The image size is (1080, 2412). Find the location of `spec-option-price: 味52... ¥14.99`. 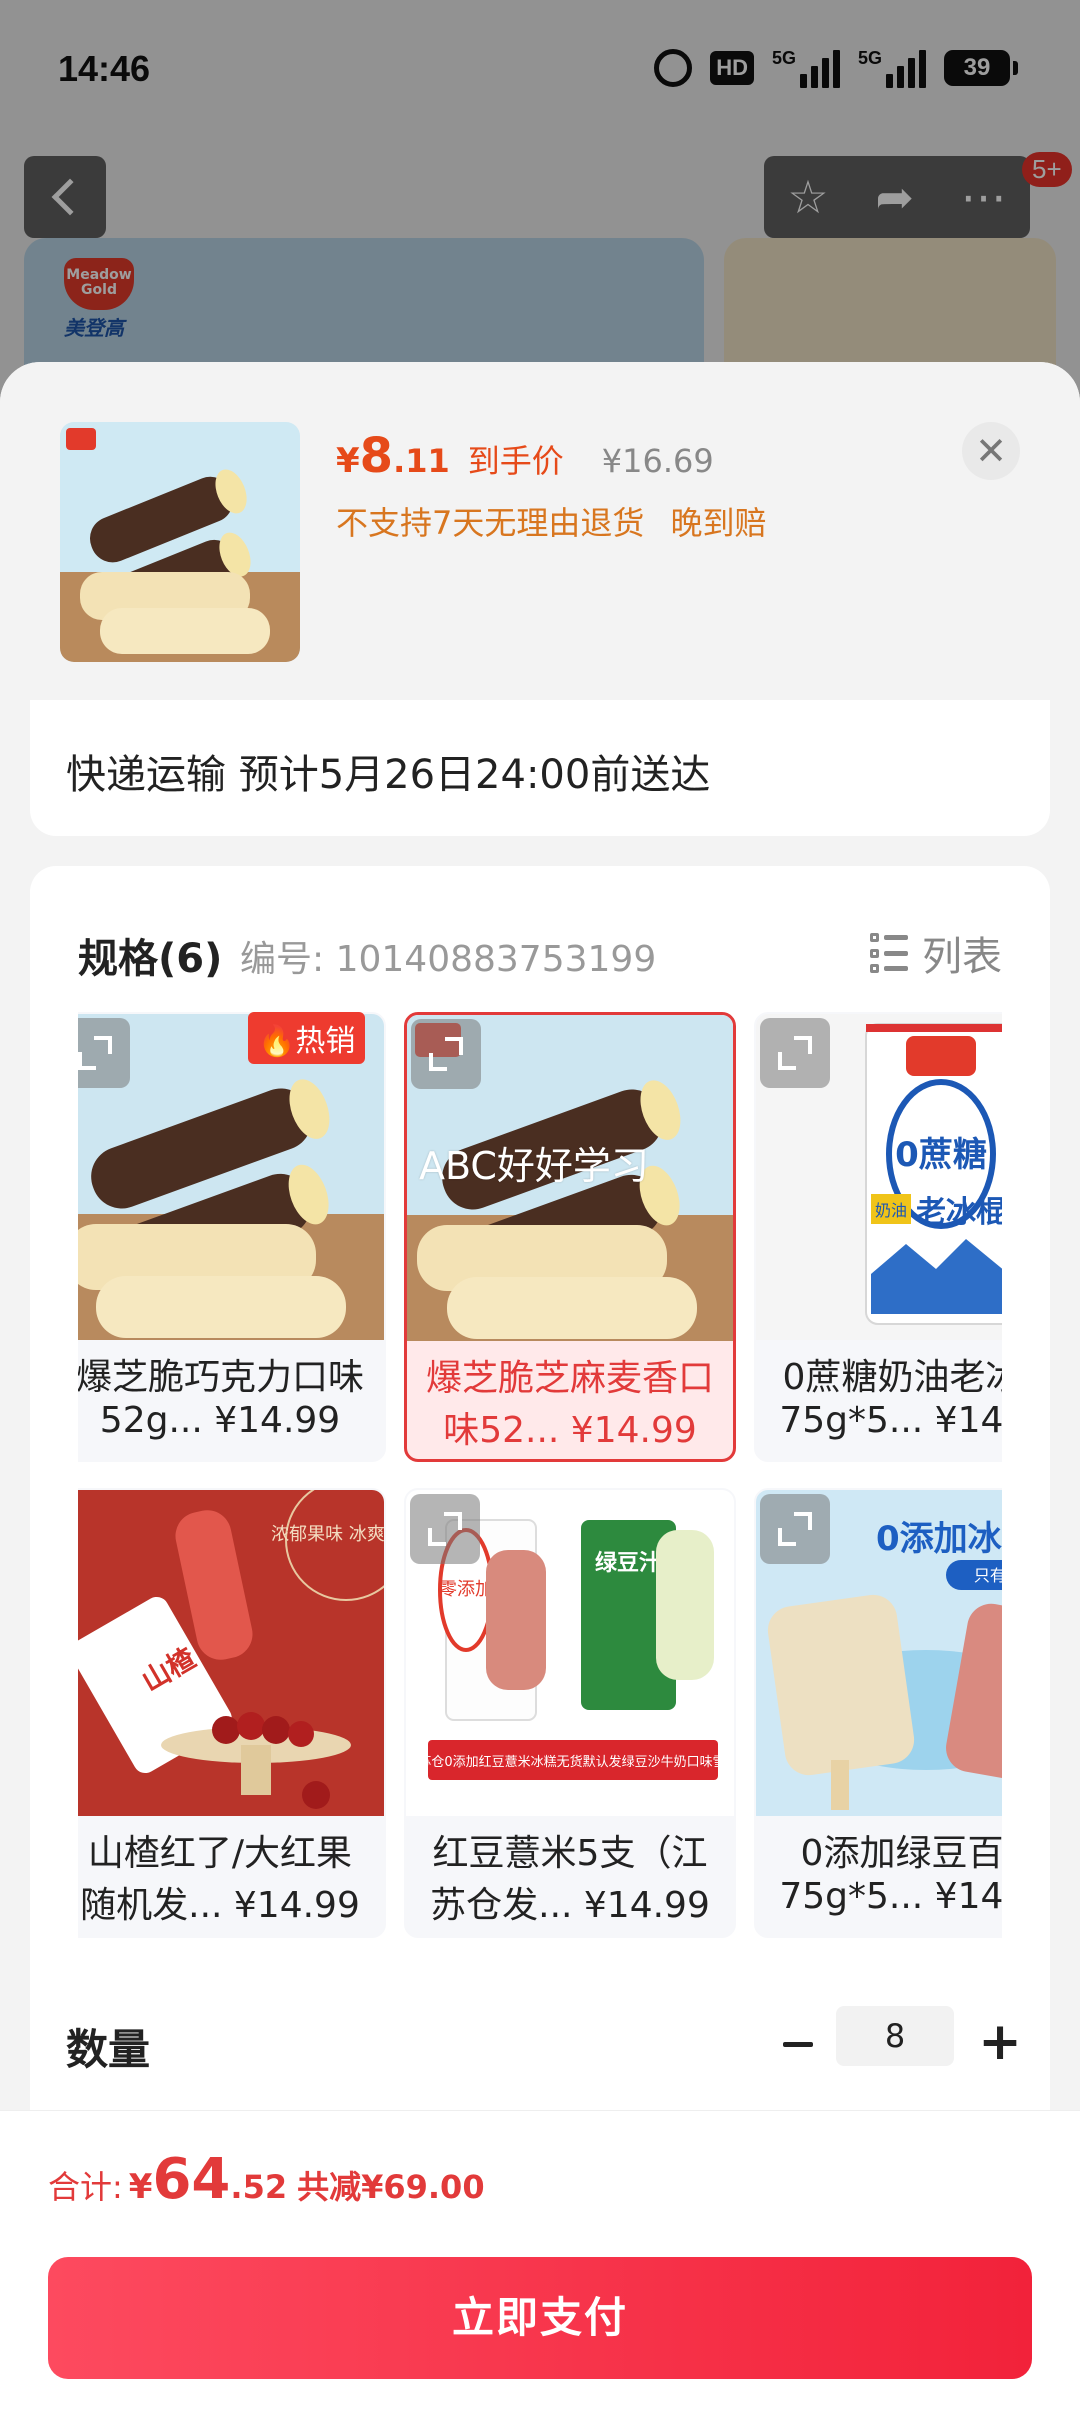

spec-option-price: 味52... ¥14.99 is located at coordinates (570, 1430).